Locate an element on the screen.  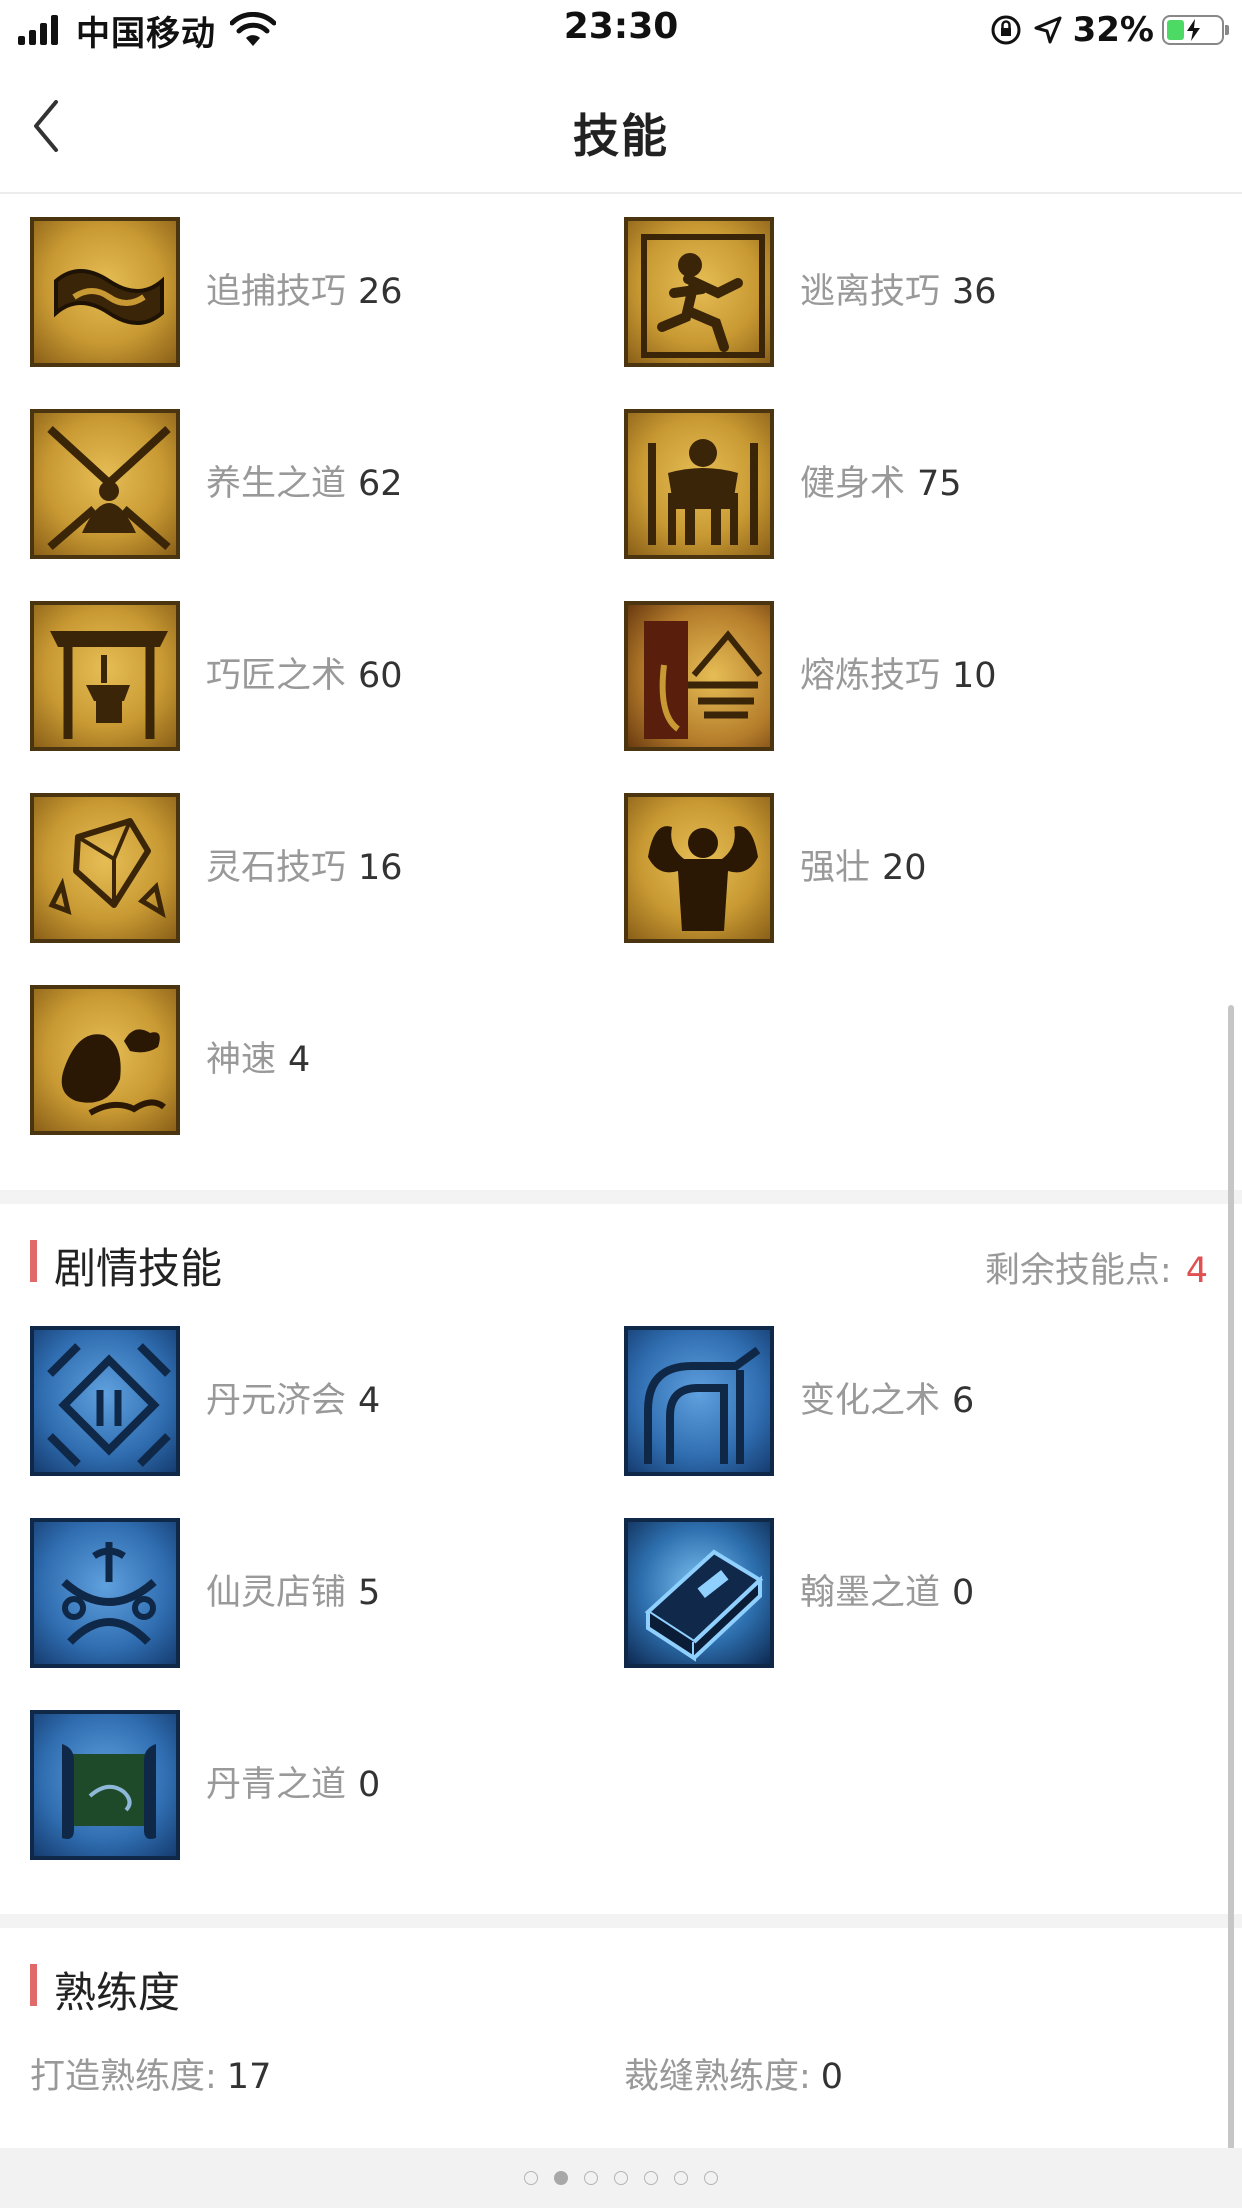
skill-name: 强壮 is located at coordinates (835, 868).